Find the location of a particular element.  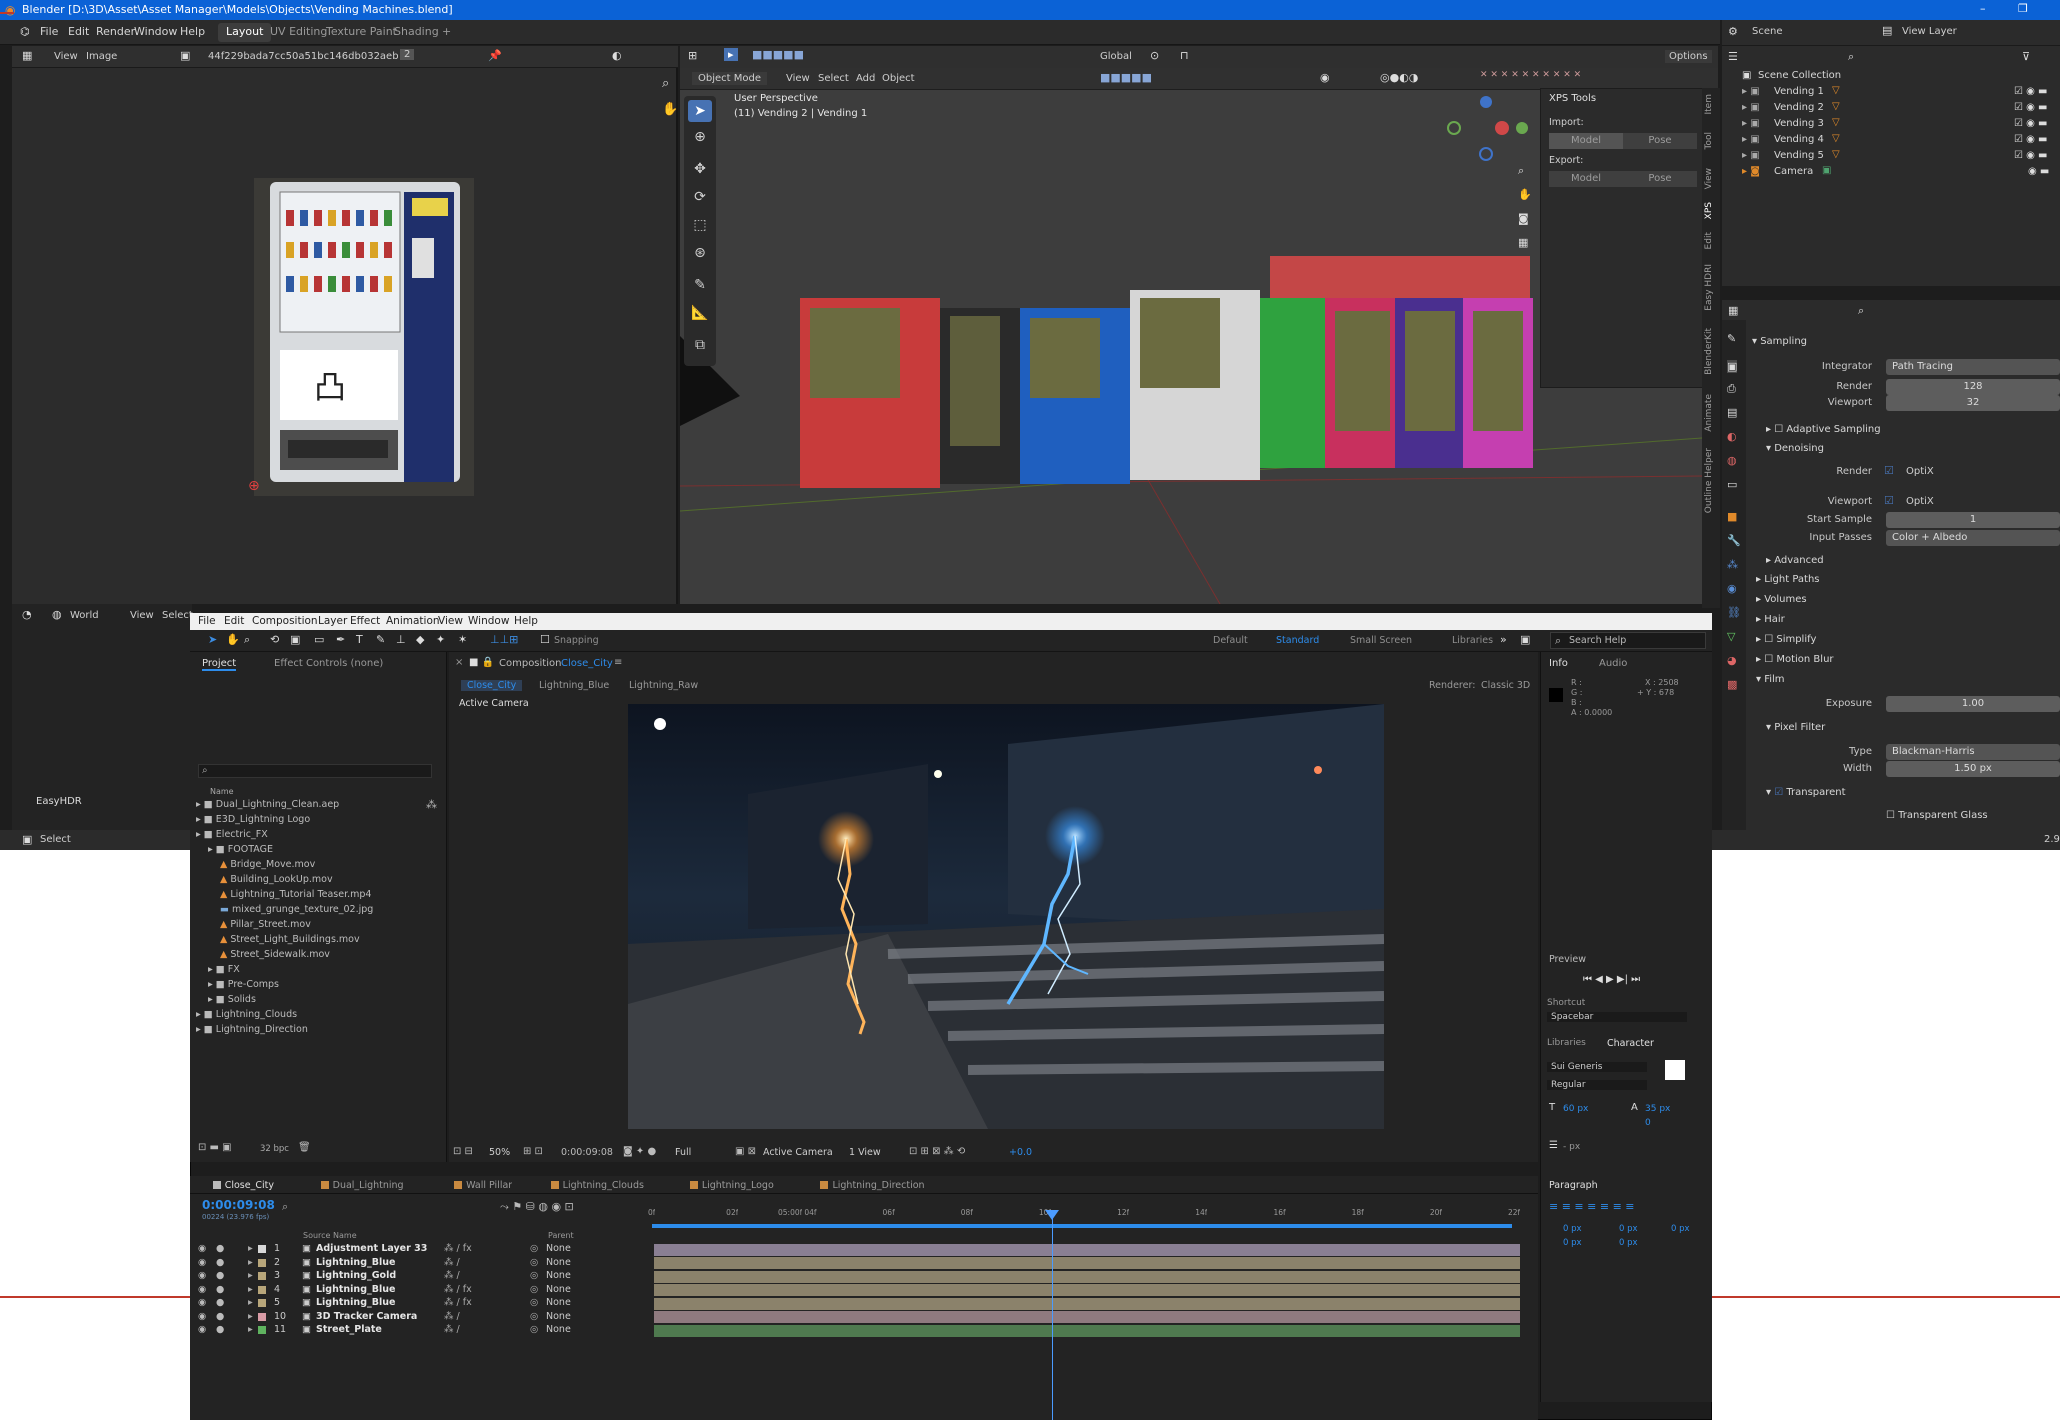

renderer-value: Classic 3D is located at coordinates (1505, 685).